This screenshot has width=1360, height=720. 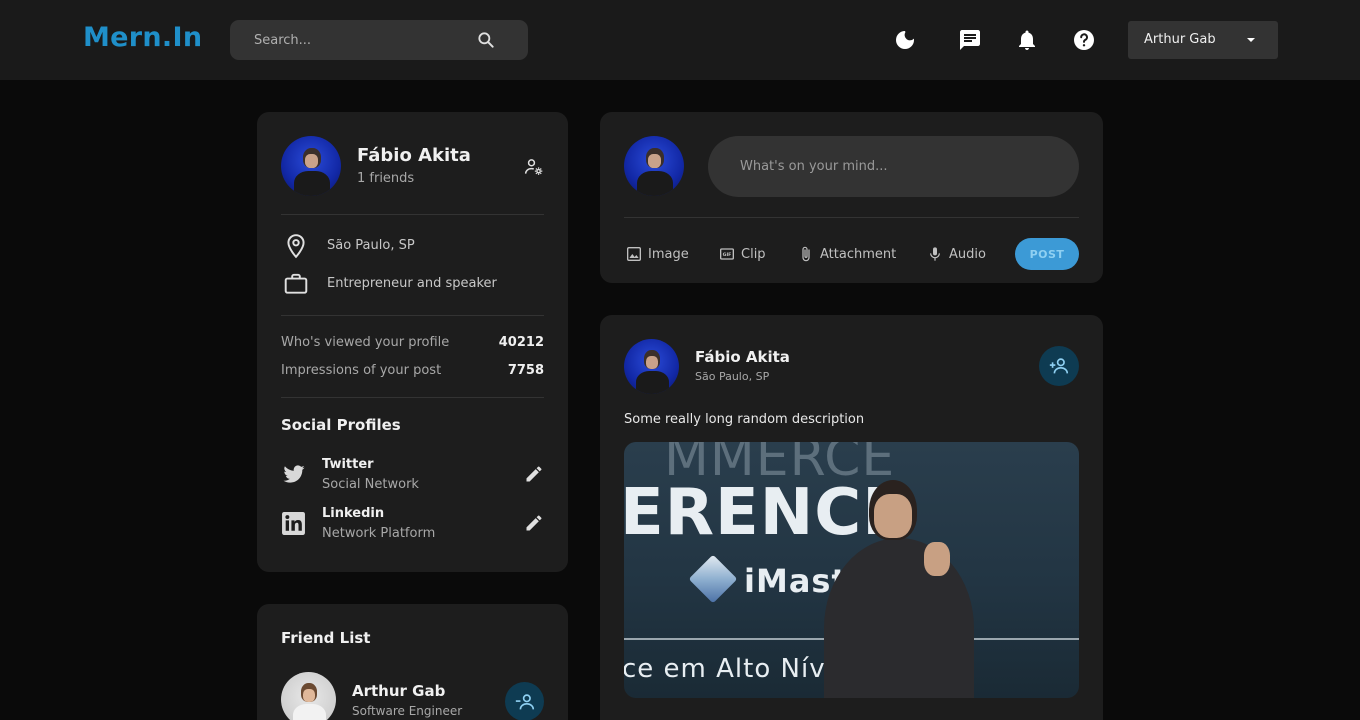 I want to click on post-author-location: São Paulo, SP, so click(x=732, y=376).